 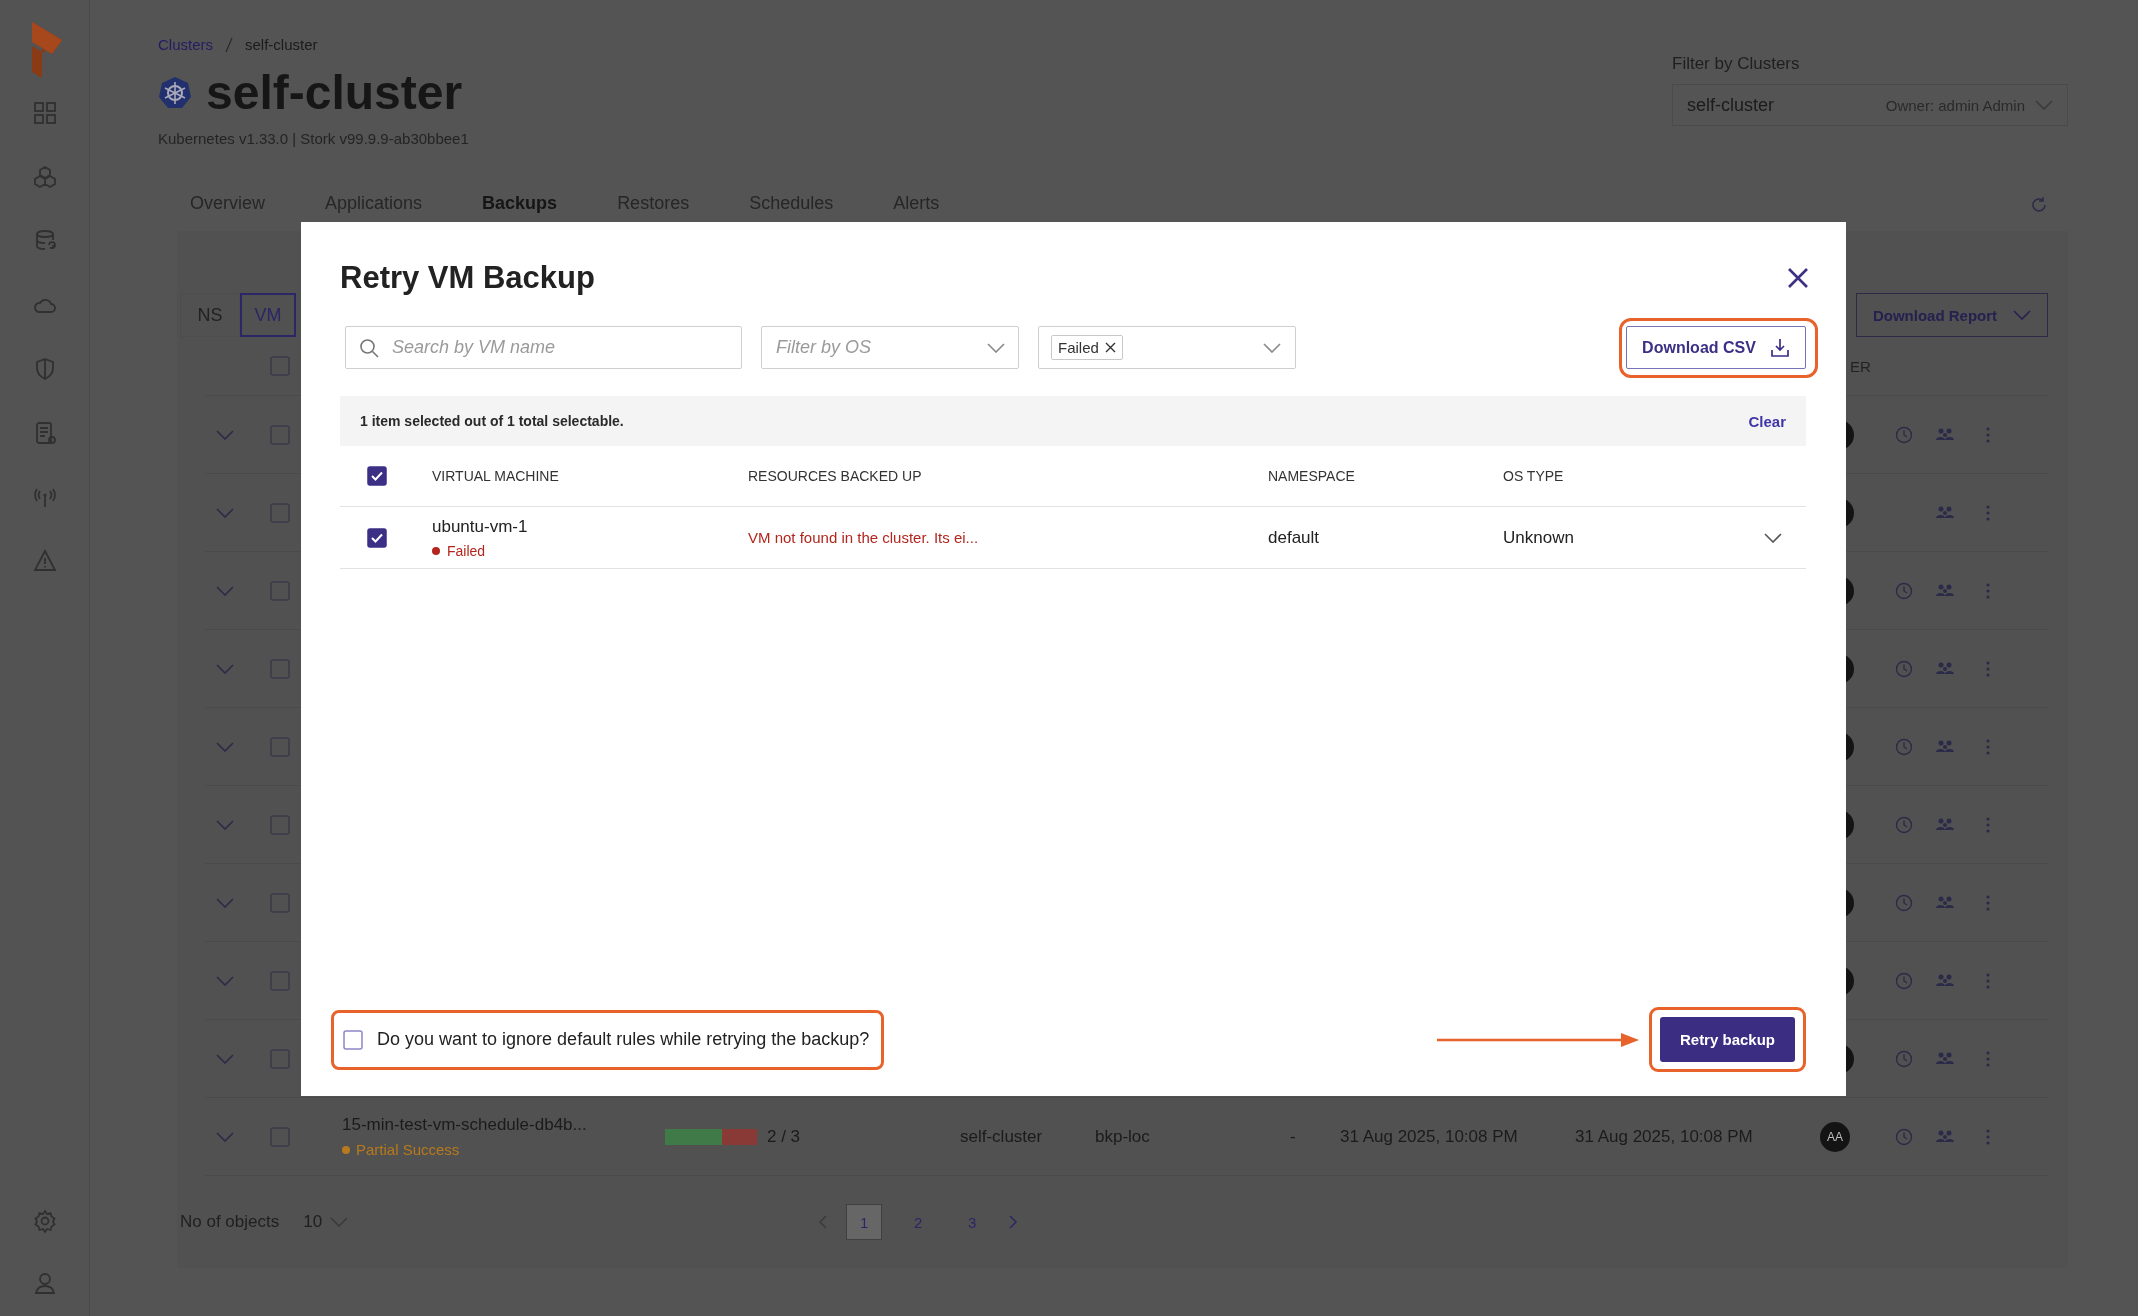 I want to click on dialog-title: Retry VM Backup, so click(x=467, y=278).